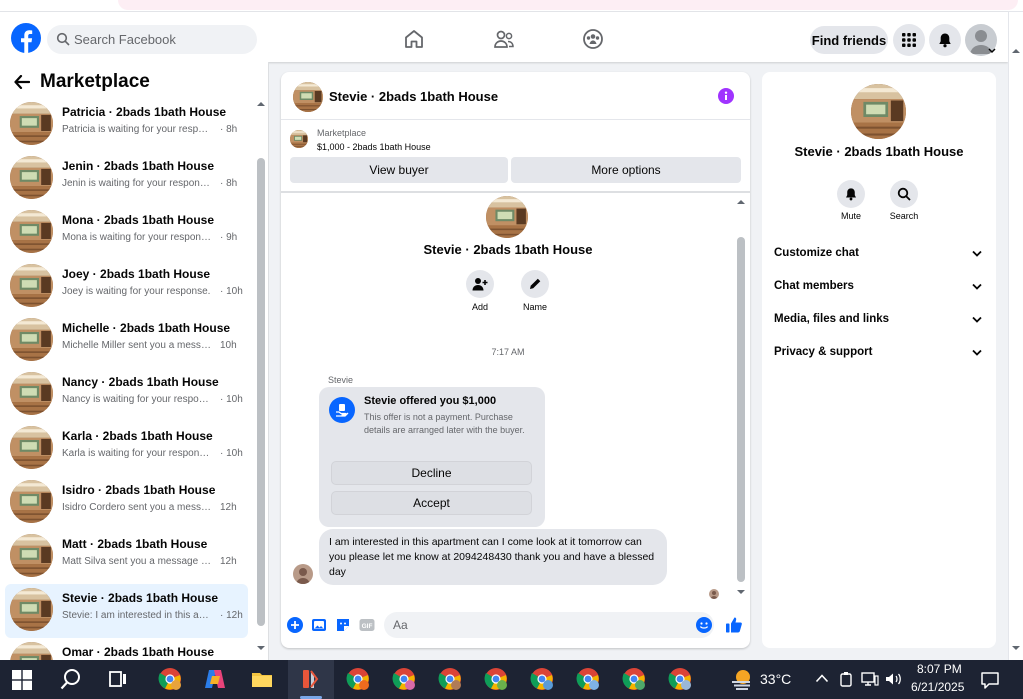  I want to click on page-scroll-down-icon, so click(1016, 648).